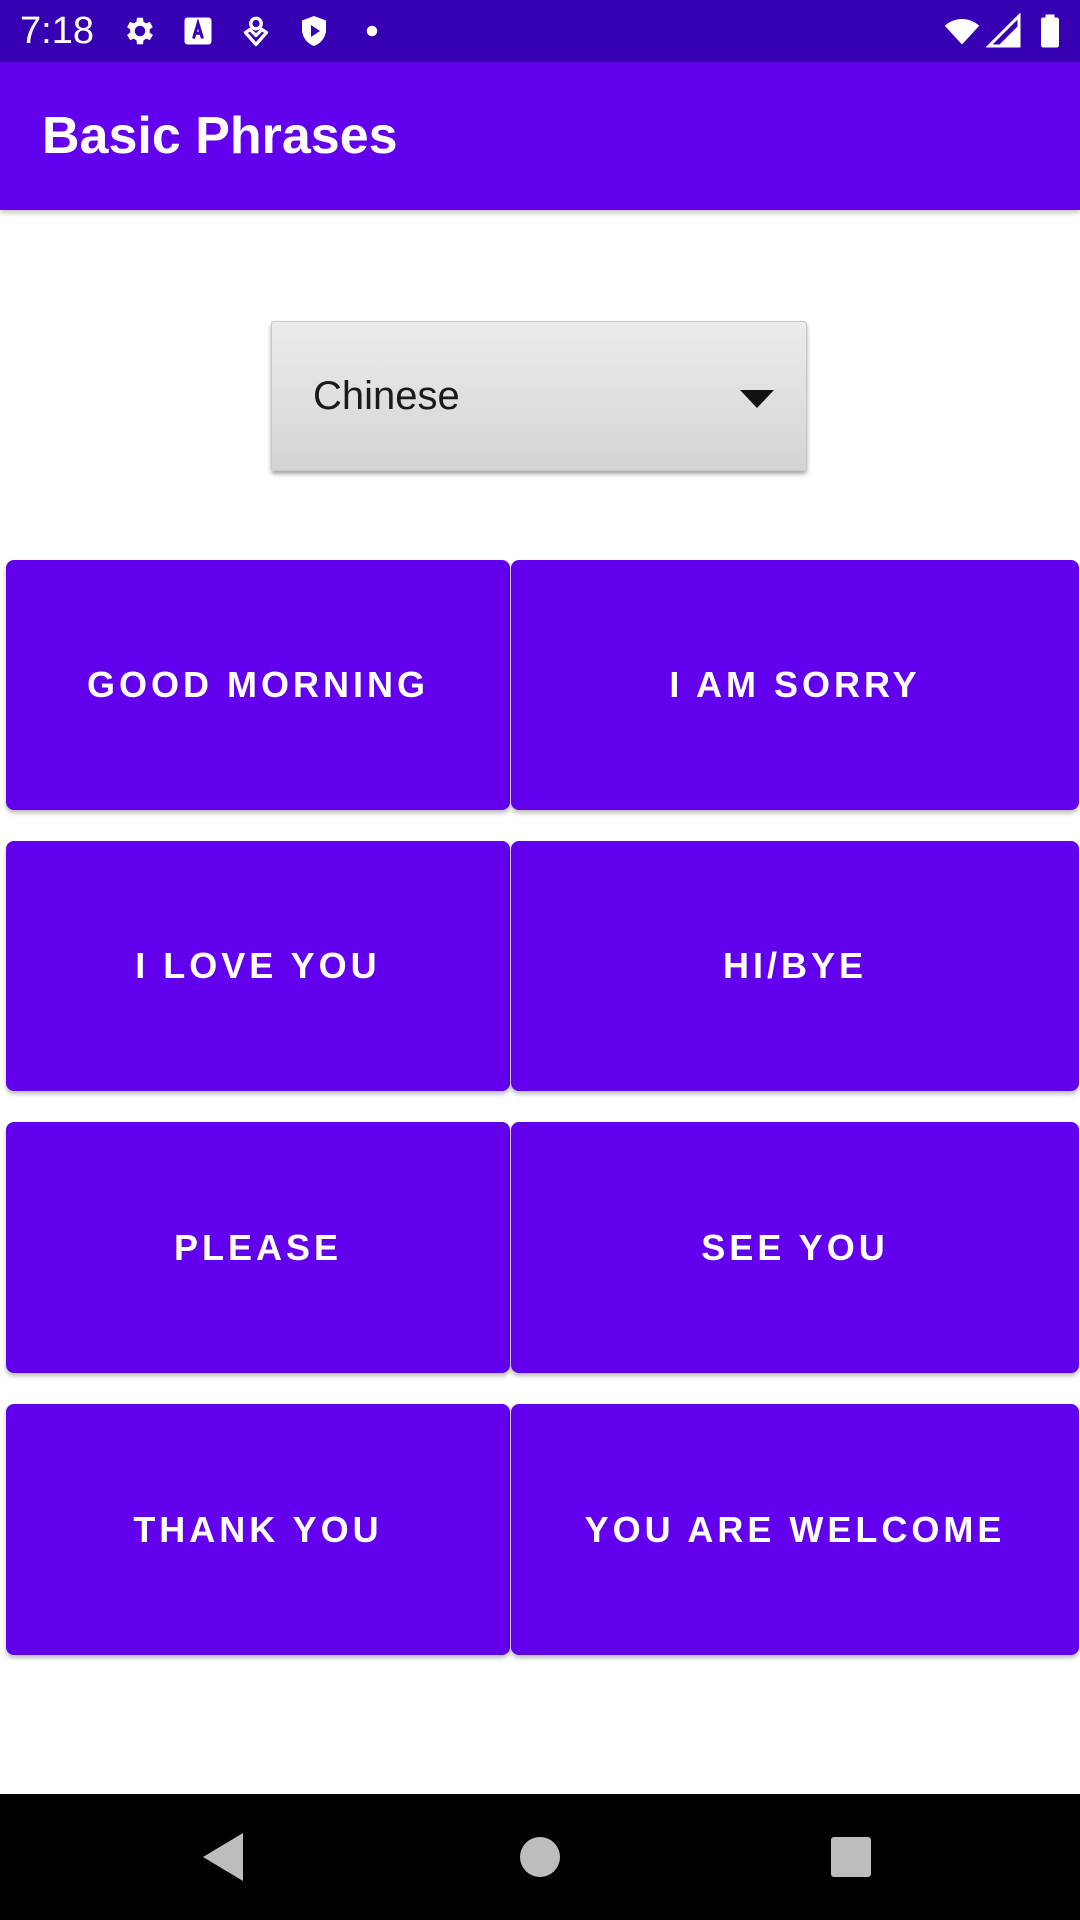  What do you see at coordinates (220, 136) in the screenshot?
I see `page-title: Basic Phrases` at bounding box center [220, 136].